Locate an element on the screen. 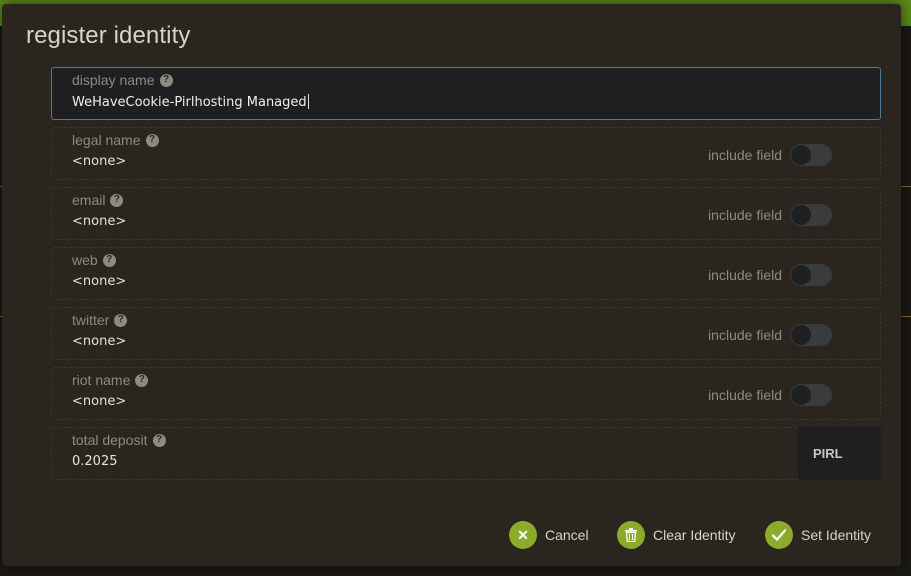  field-label: email is located at coordinates (89, 200).